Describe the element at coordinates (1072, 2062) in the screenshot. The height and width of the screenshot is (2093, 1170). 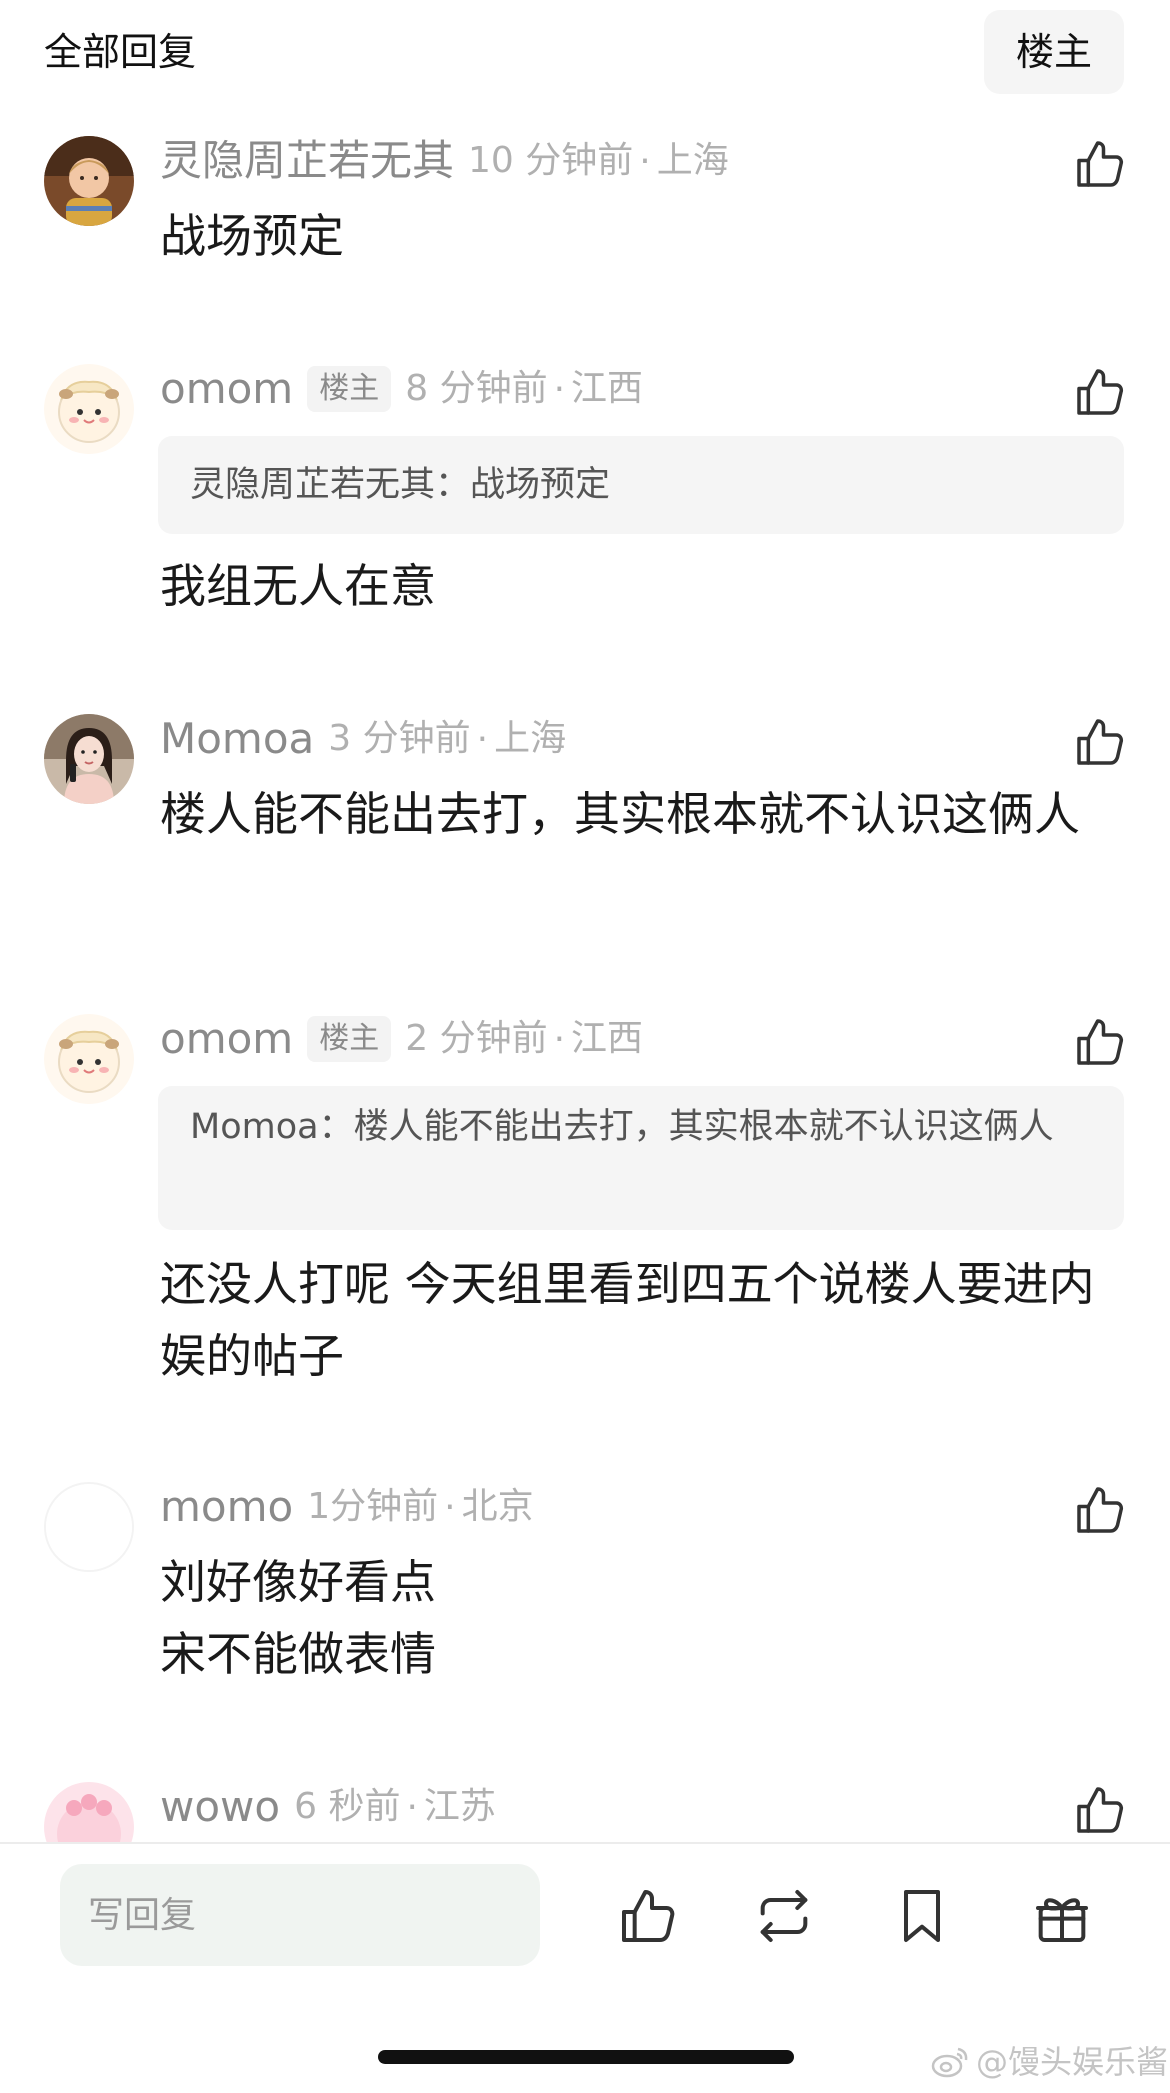
I see `watermark-text: @馒头娱乐酱` at that location.